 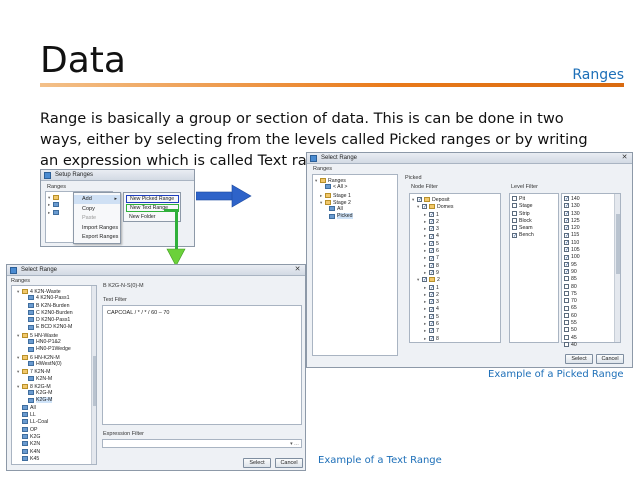 What do you see at coordinates (54, 452) in the screenshot?
I see `tree-row: K4N` at bounding box center [54, 452].